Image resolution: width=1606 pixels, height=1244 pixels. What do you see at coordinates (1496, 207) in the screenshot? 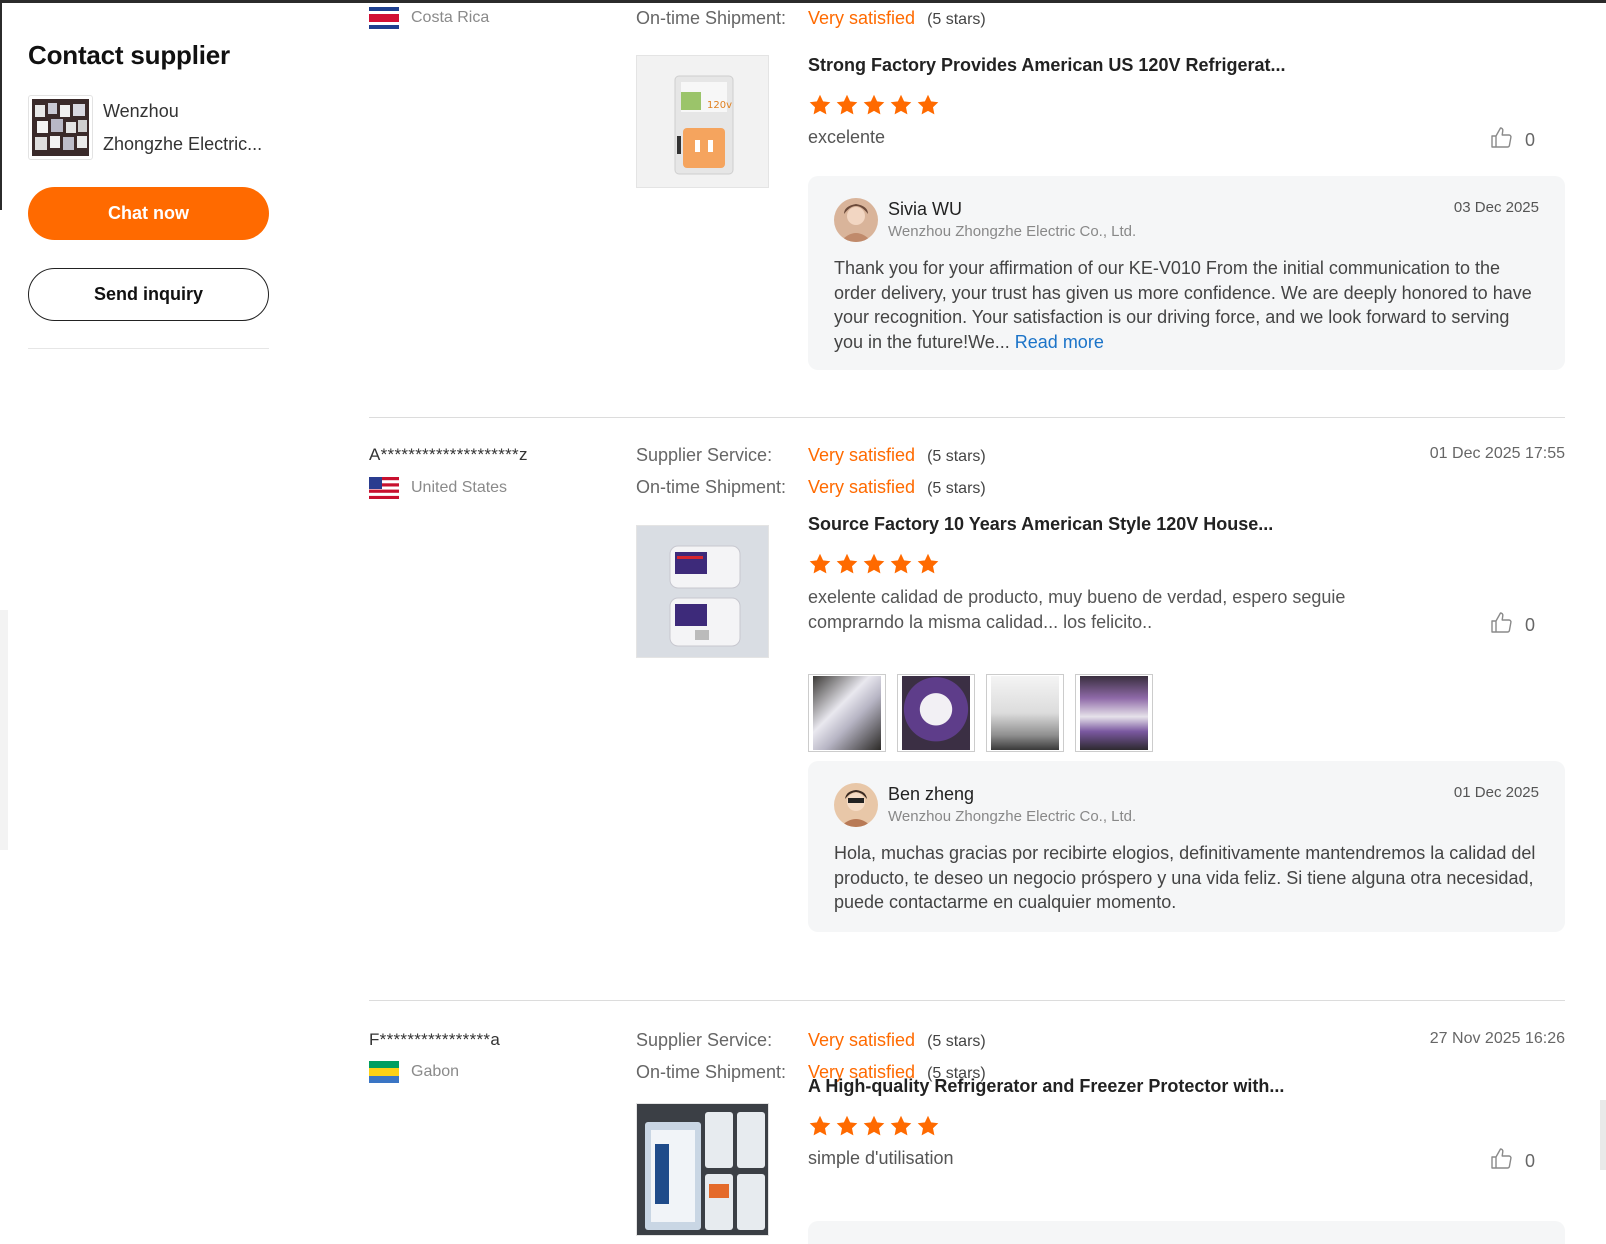
I see `reply-date: 03 Dec 2025` at bounding box center [1496, 207].